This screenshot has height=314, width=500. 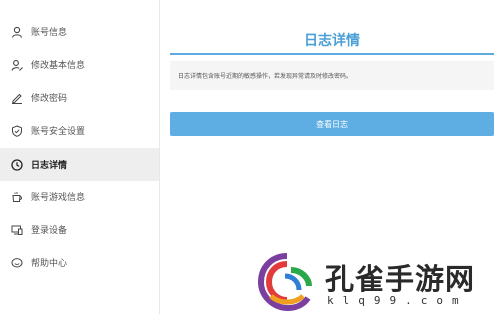 What do you see at coordinates (58, 198) in the screenshot?
I see `sidebar-item-label: 账号游戏信息` at bounding box center [58, 198].